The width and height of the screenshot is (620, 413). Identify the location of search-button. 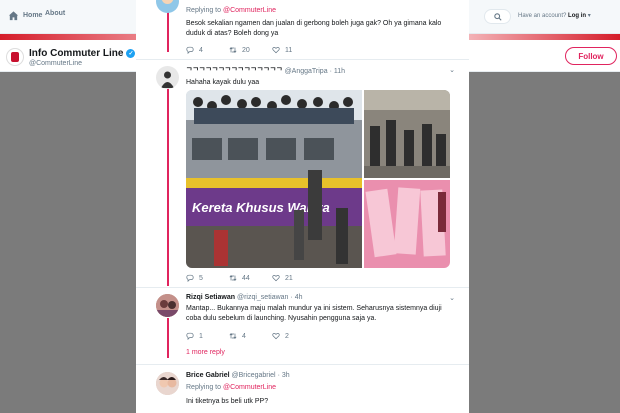
(497, 16).